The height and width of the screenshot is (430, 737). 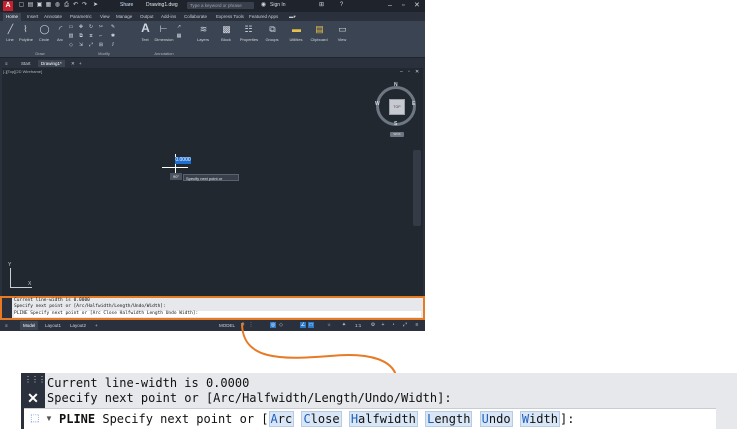 I want to click on prompt-text: Specify next point or [, so click(x=182, y=419).